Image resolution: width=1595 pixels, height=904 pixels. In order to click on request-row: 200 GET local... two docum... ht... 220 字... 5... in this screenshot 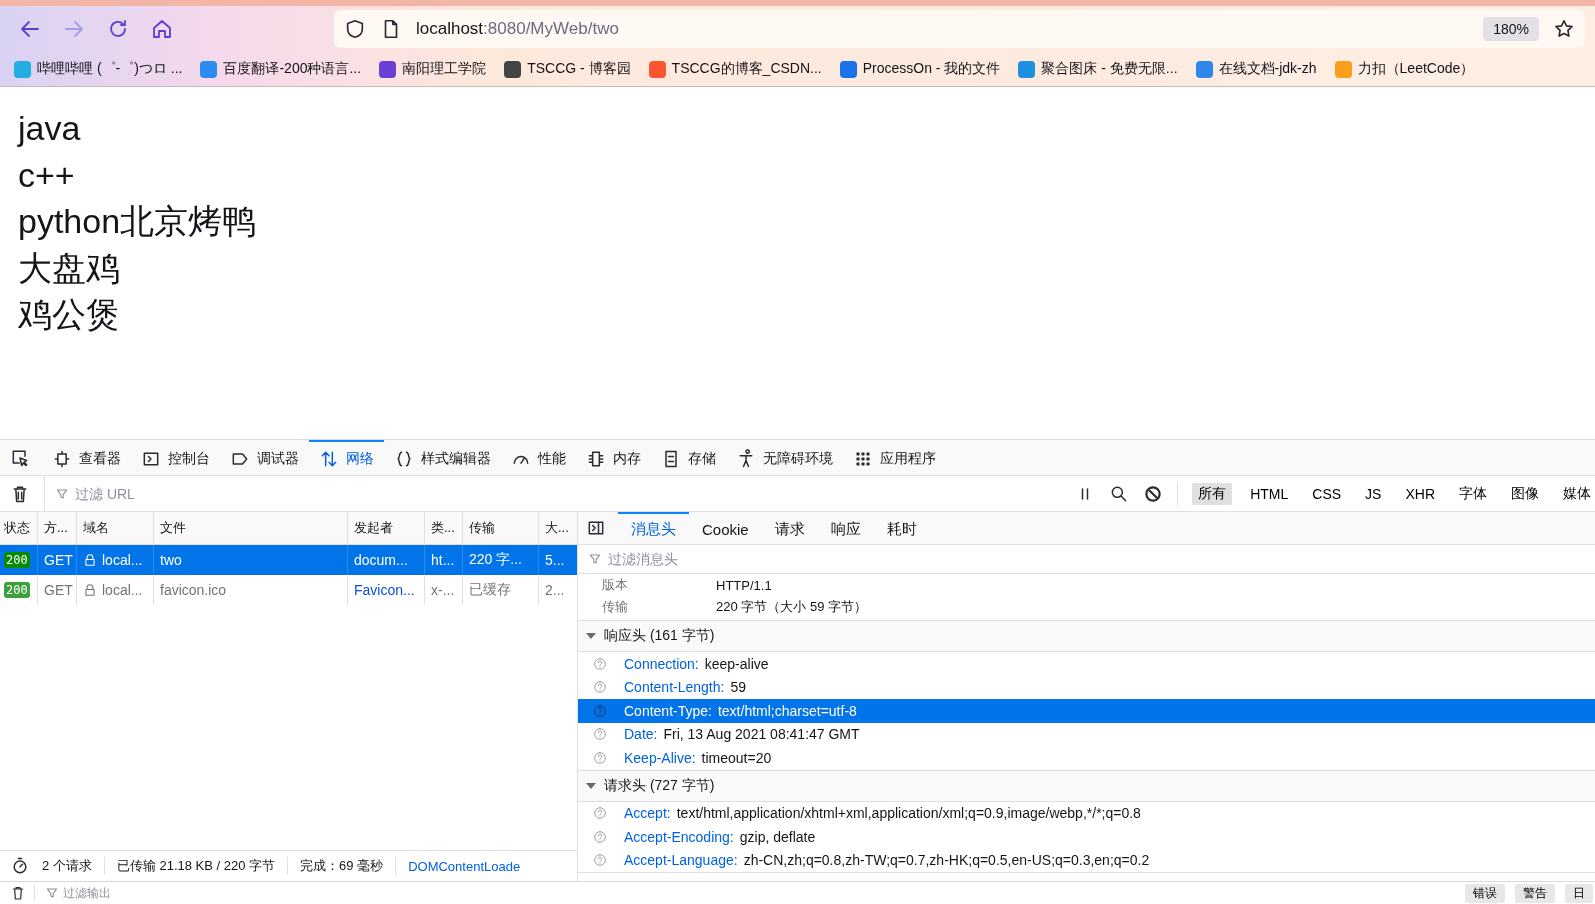, I will do `click(288, 560)`.